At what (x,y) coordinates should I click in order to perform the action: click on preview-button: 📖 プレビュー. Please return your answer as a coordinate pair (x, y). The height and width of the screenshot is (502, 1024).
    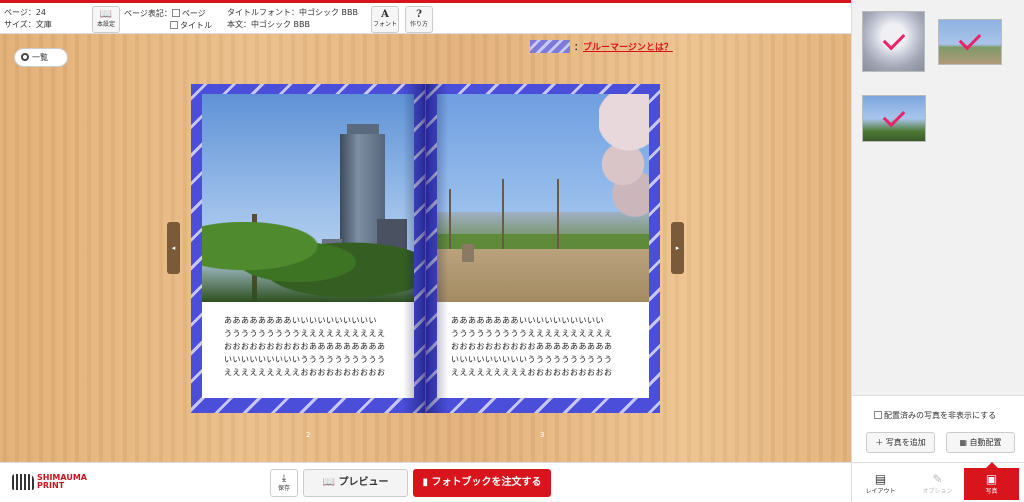
    Looking at the image, I should click on (355, 483).